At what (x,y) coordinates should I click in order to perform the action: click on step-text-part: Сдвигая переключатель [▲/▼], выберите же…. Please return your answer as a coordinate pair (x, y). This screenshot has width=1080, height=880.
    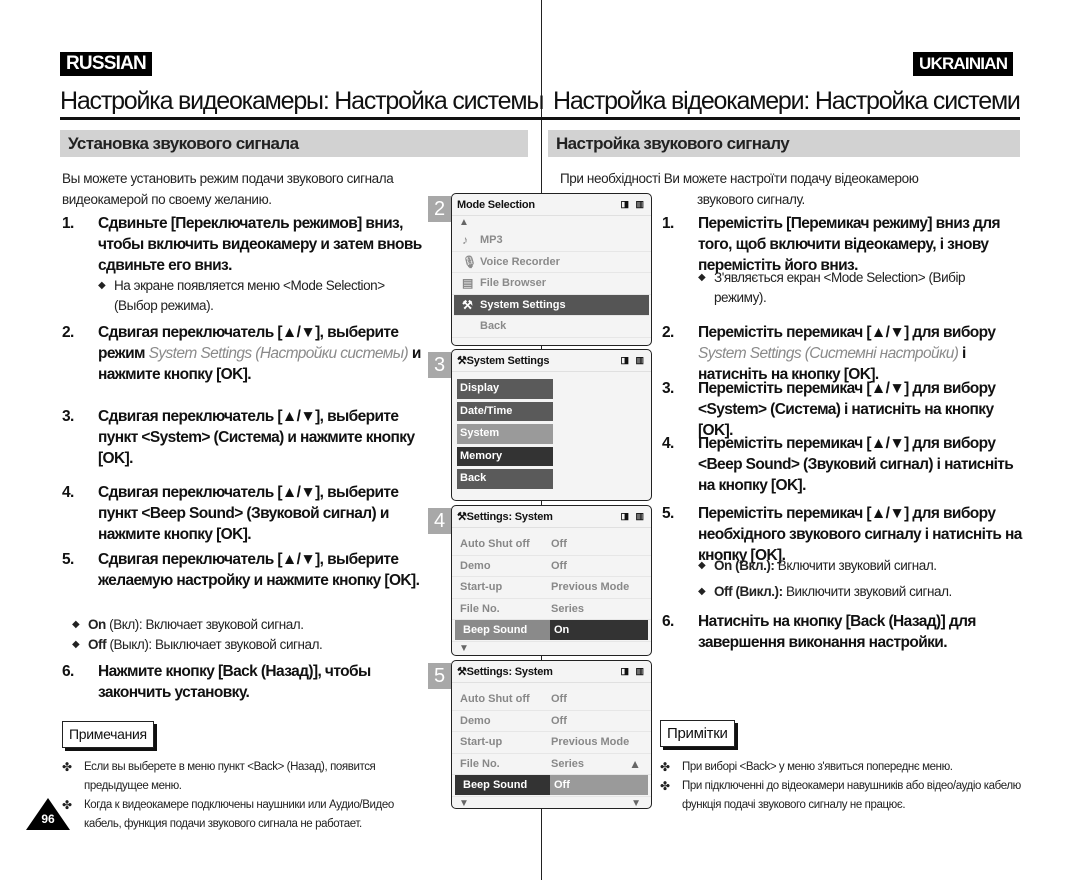
    Looking at the image, I should click on (259, 570).